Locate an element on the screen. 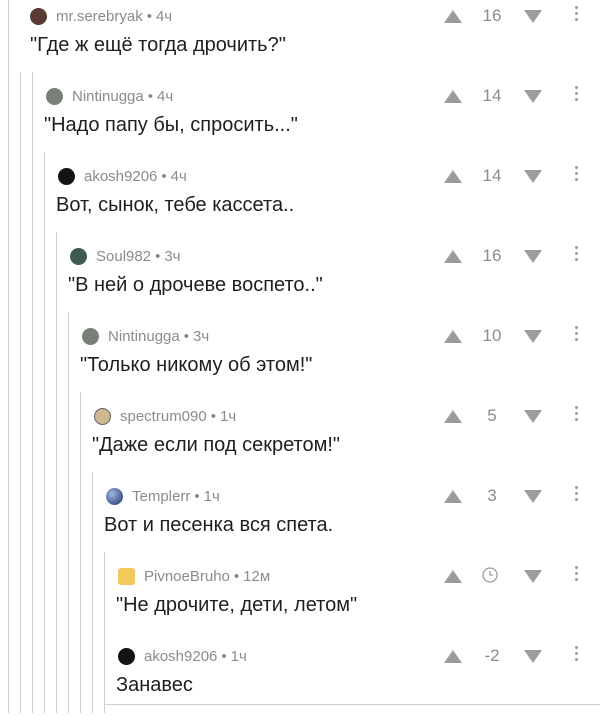 Image resolution: width=600 pixels, height=720 pixels. comment: Templerr • 1ч Вот и песенка вся спета. 3 is located at coordinates (300, 520).